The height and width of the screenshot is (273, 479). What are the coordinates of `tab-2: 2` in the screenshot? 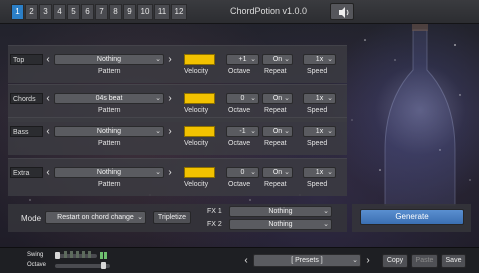 It's located at (31, 12).